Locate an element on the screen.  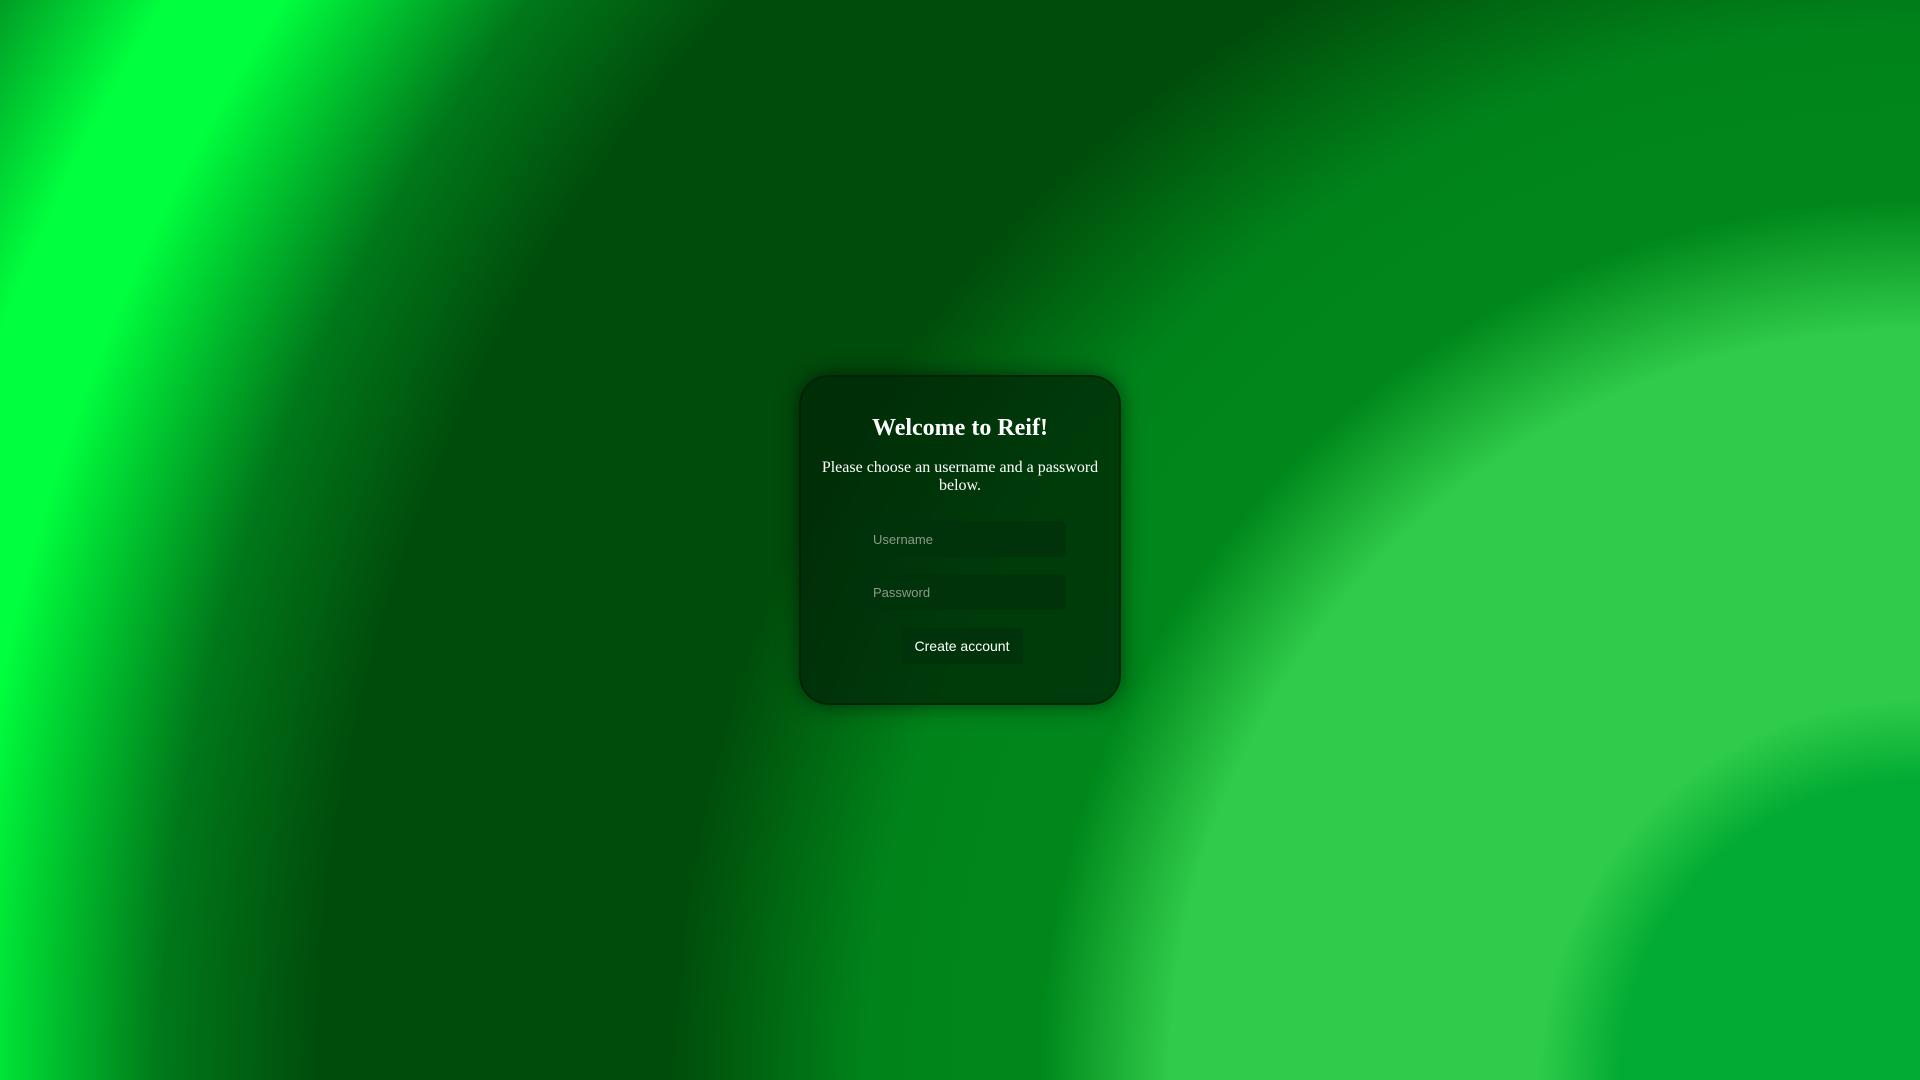
username-input is located at coordinates (962, 539).